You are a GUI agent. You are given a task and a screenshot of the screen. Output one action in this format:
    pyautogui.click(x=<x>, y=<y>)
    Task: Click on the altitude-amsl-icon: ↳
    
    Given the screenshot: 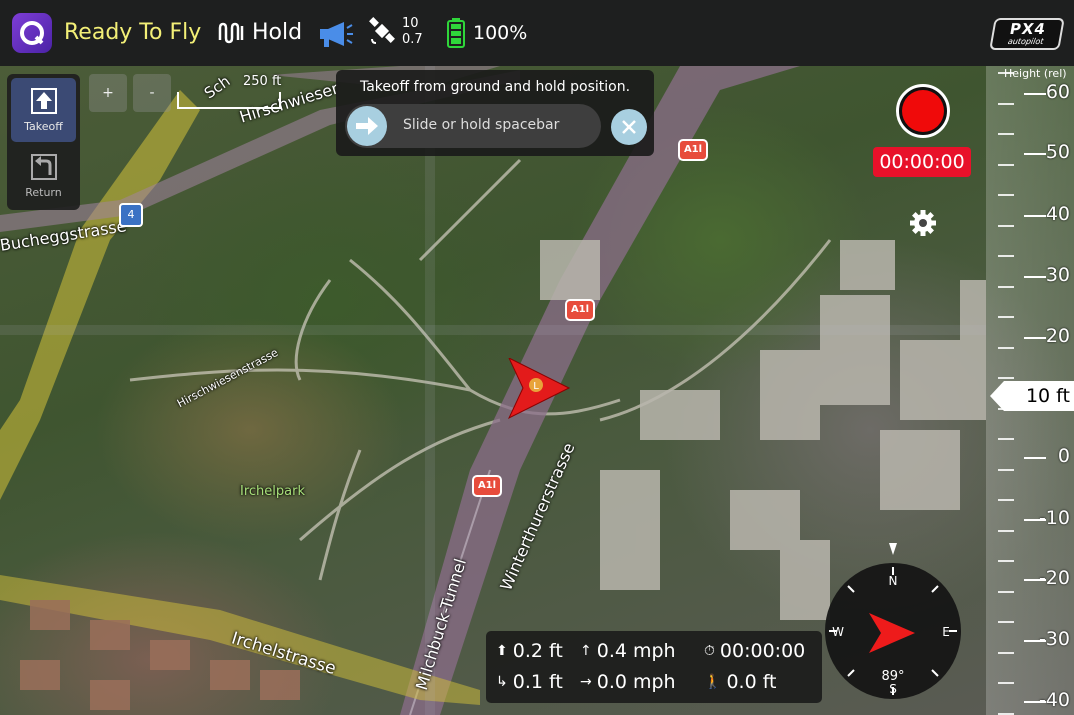 What is the action you would take?
    pyautogui.click(x=502, y=682)
    